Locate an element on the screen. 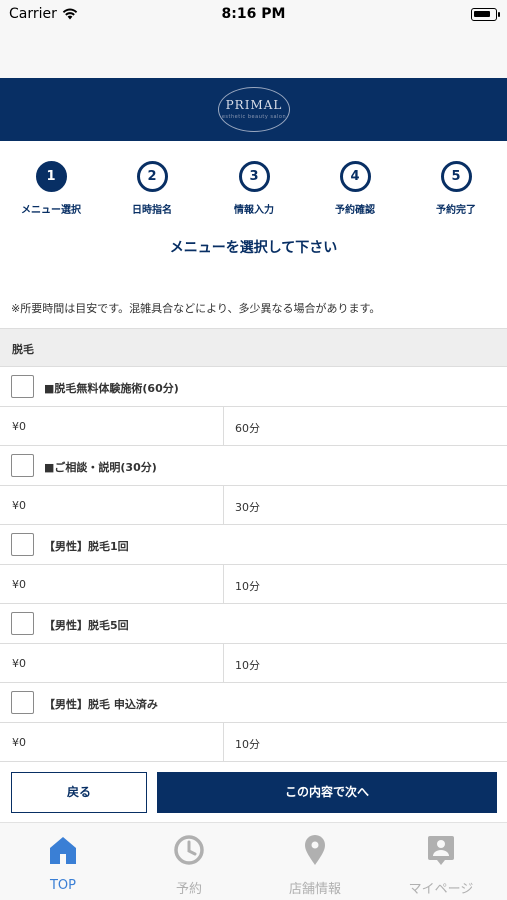 The height and width of the screenshot is (900, 507). step-number: 5 is located at coordinates (456, 176).